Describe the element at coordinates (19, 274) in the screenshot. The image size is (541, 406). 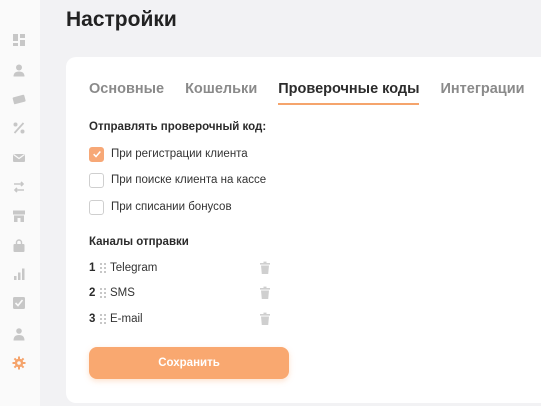
I see `bar-chart-icon` at that location.